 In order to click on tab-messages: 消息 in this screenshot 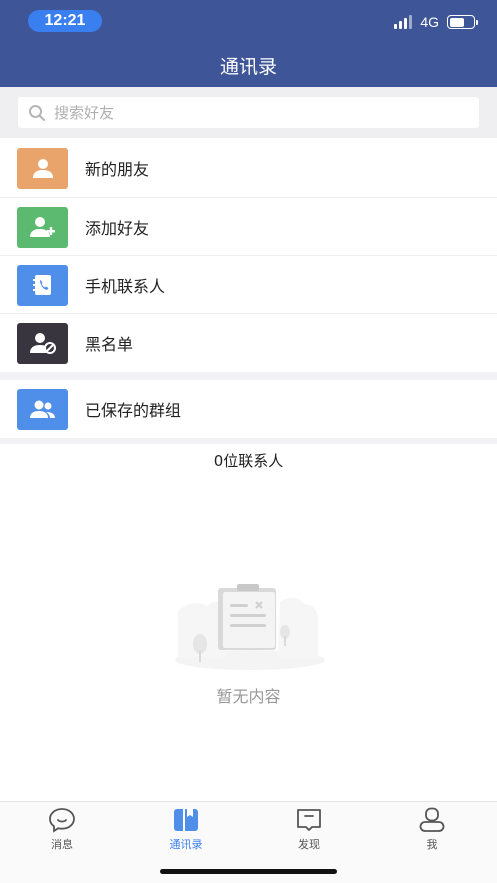, I will do `click(62, 829)`.